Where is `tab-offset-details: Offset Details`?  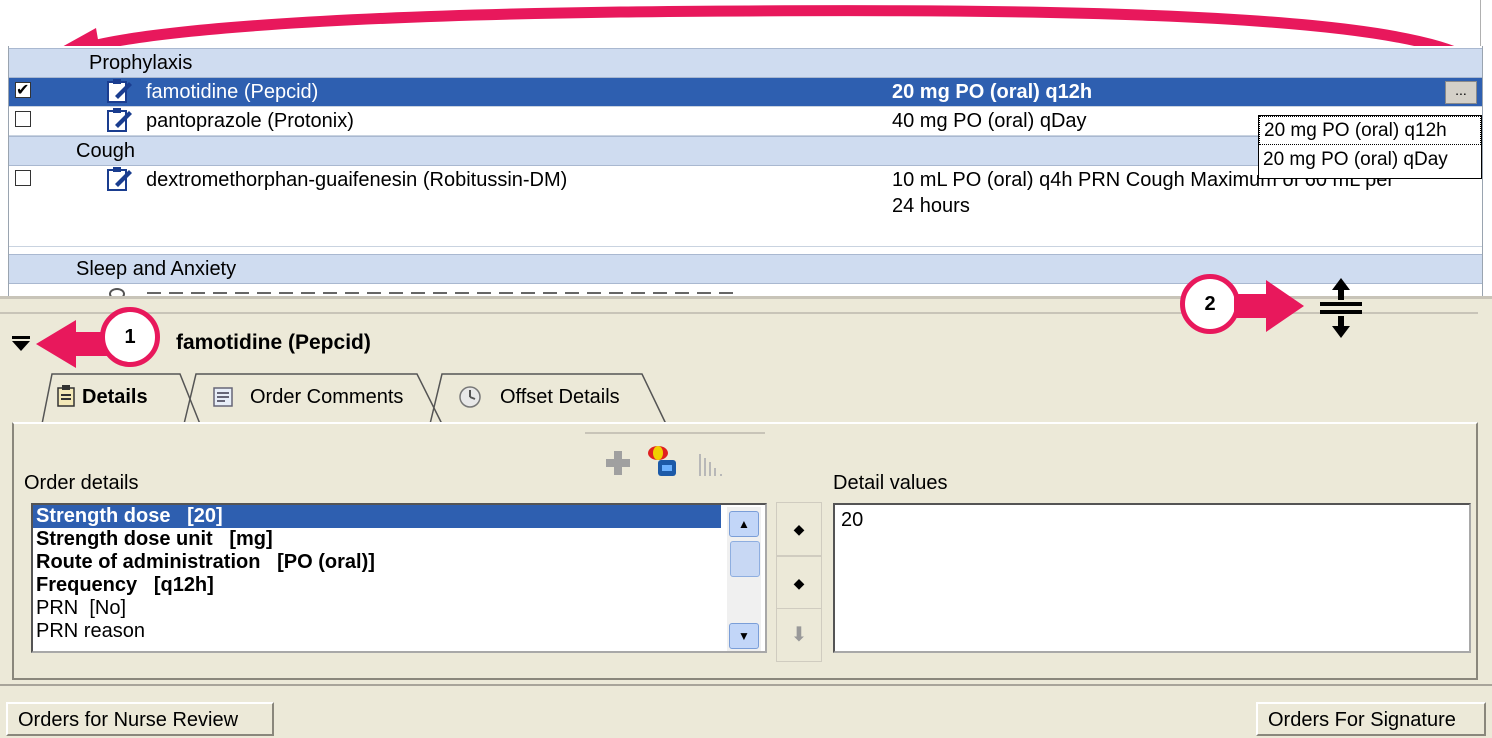 tab-offset-details: Offset Details is located at coordinates (560, 397).